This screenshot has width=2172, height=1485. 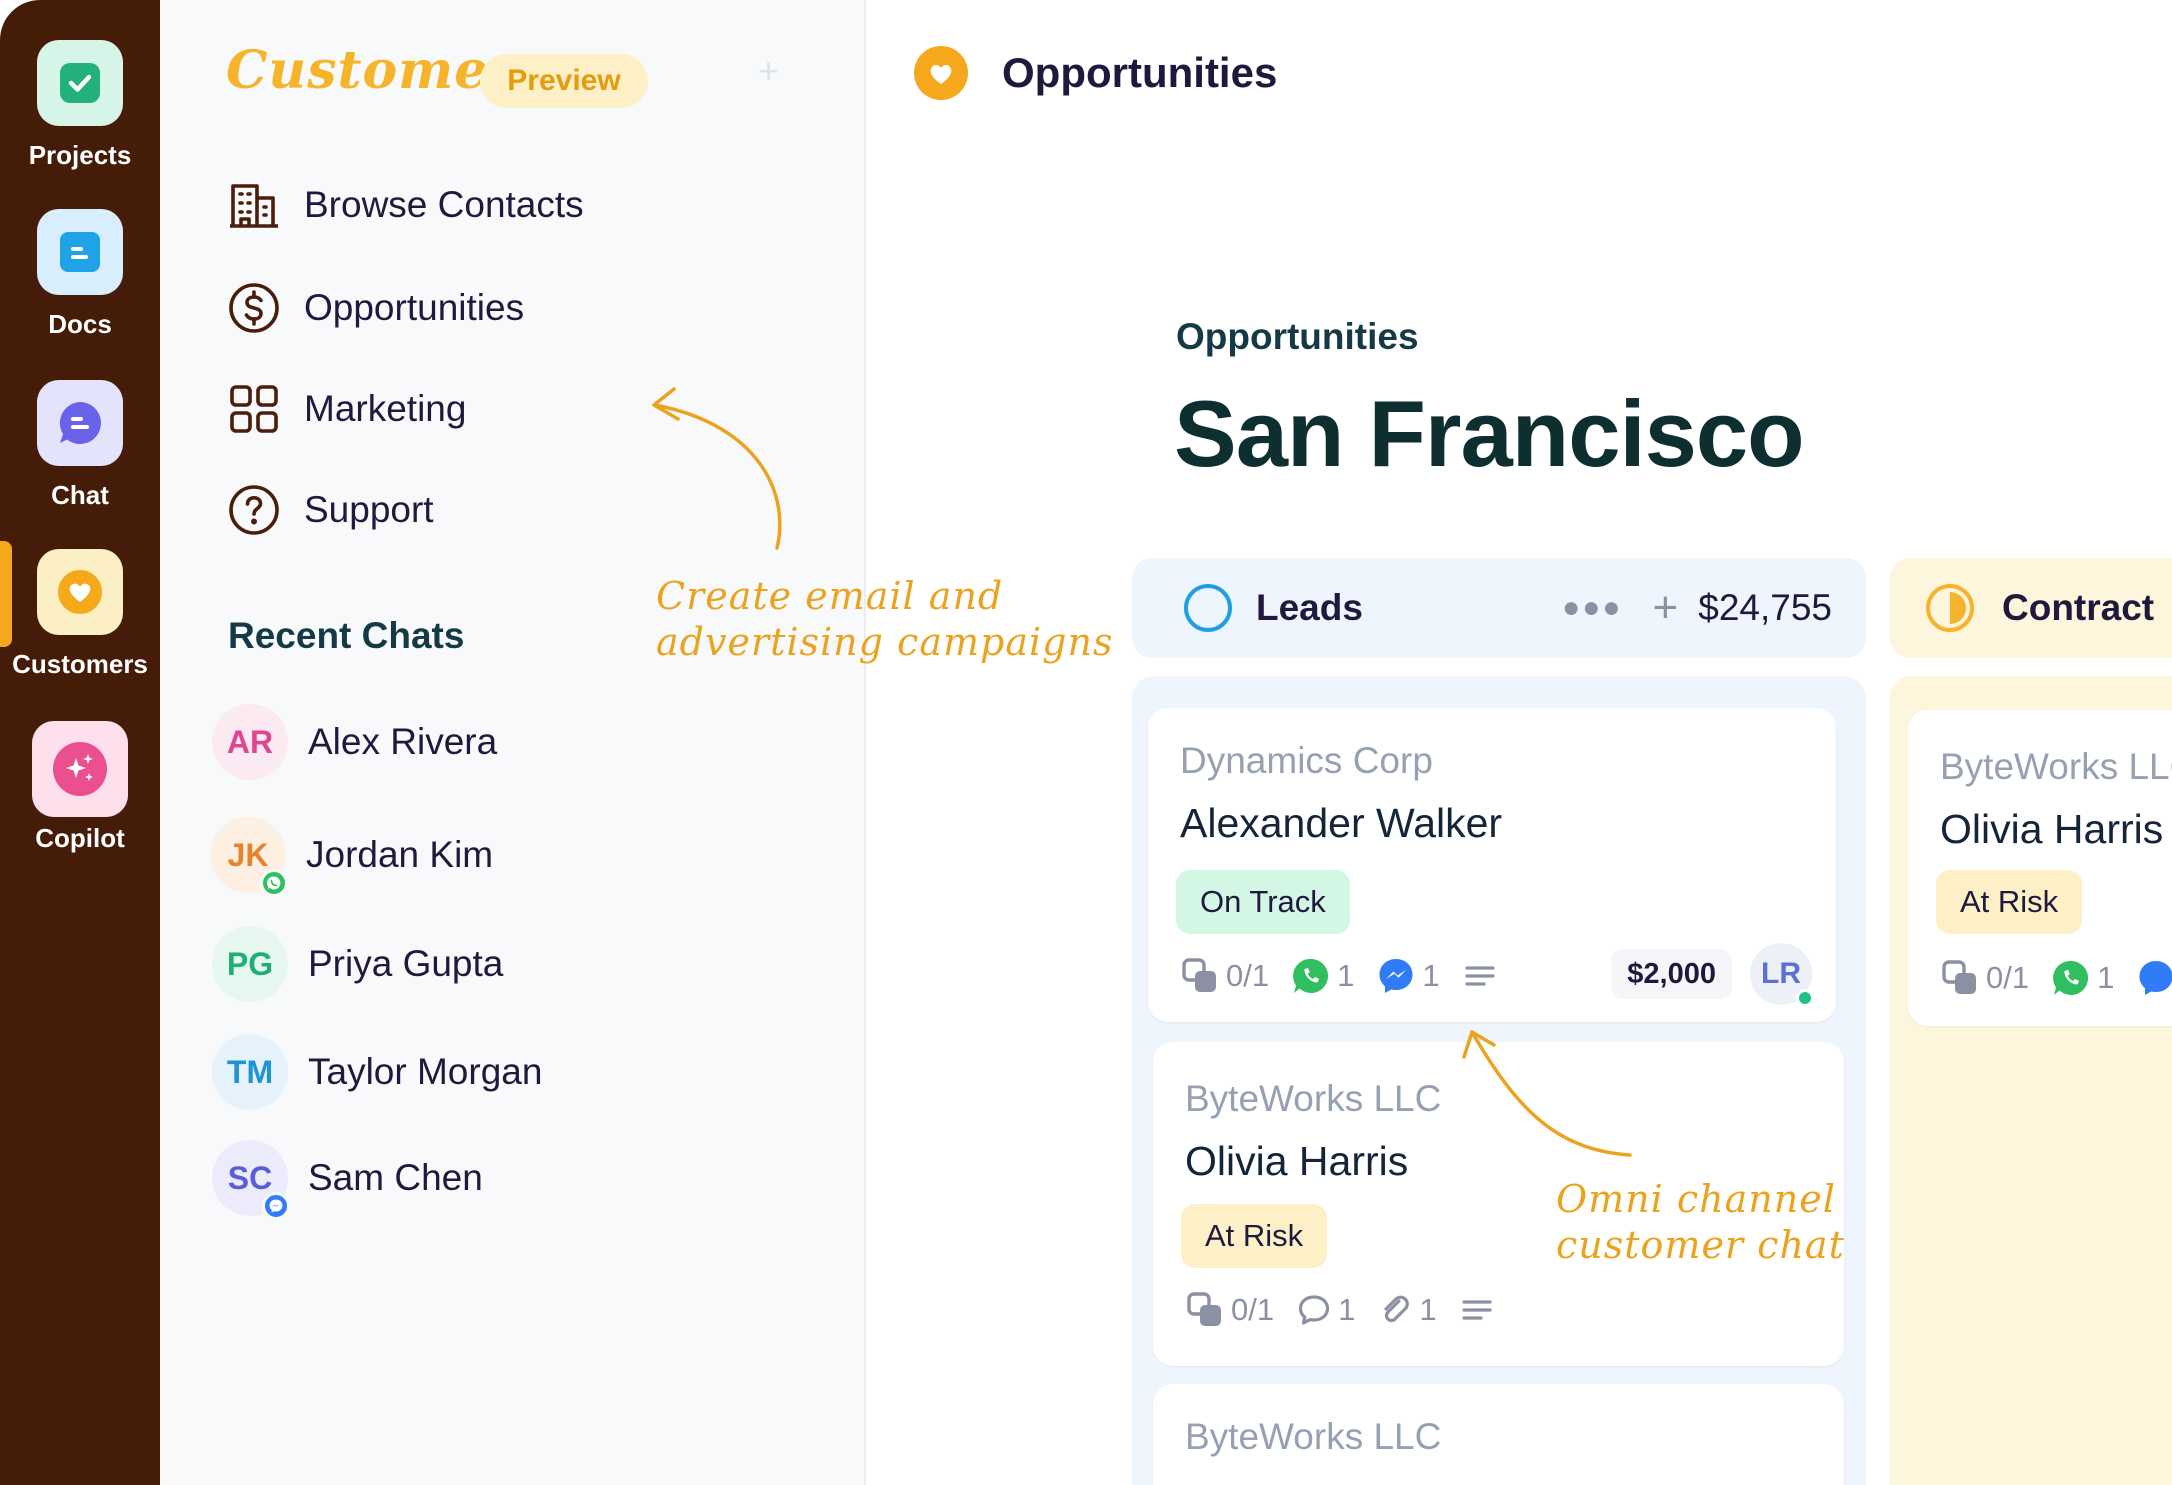 I want to click on rail-label-docs: Docs, so click(x=80, y=324).